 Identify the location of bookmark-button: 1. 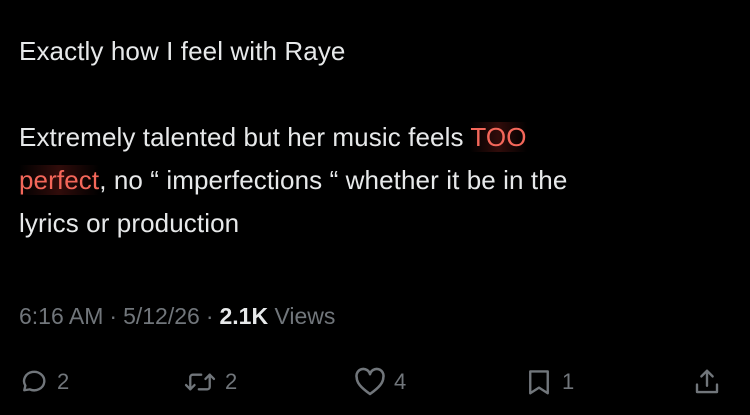
(549, 382).